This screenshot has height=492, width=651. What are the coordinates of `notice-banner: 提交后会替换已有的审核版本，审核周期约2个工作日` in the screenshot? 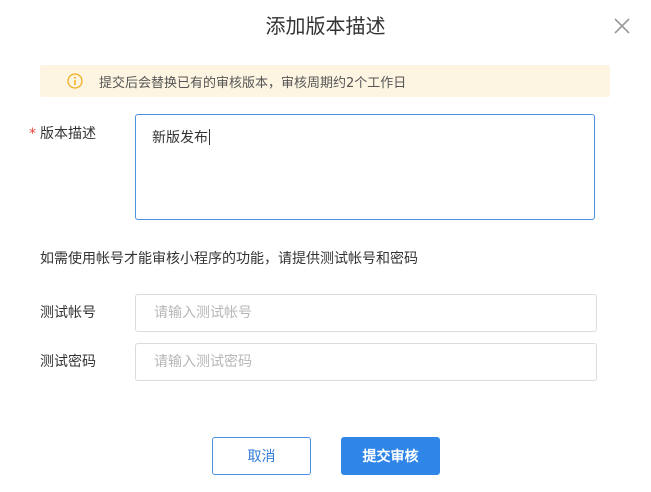 It's located at (325, 81).